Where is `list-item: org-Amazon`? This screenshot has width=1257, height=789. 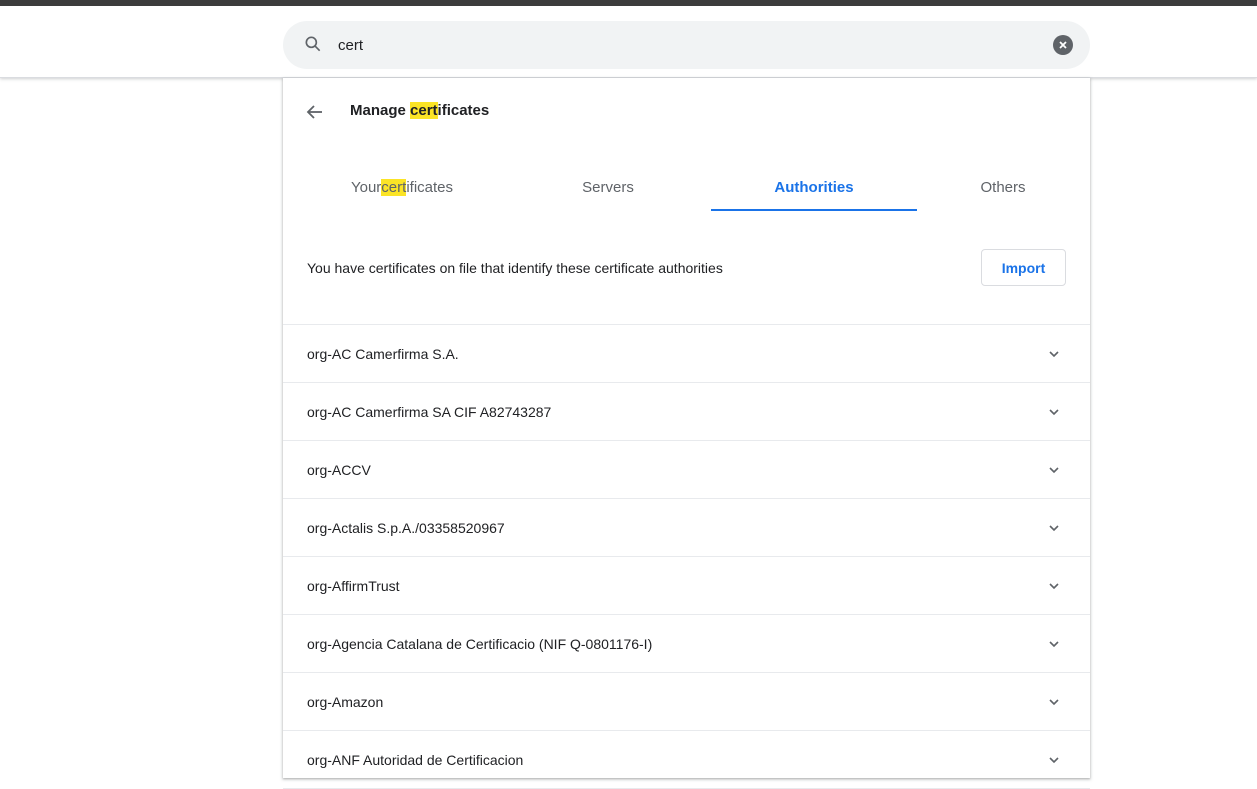 list-item: org-Amazon is located at coordinates (686, 702).